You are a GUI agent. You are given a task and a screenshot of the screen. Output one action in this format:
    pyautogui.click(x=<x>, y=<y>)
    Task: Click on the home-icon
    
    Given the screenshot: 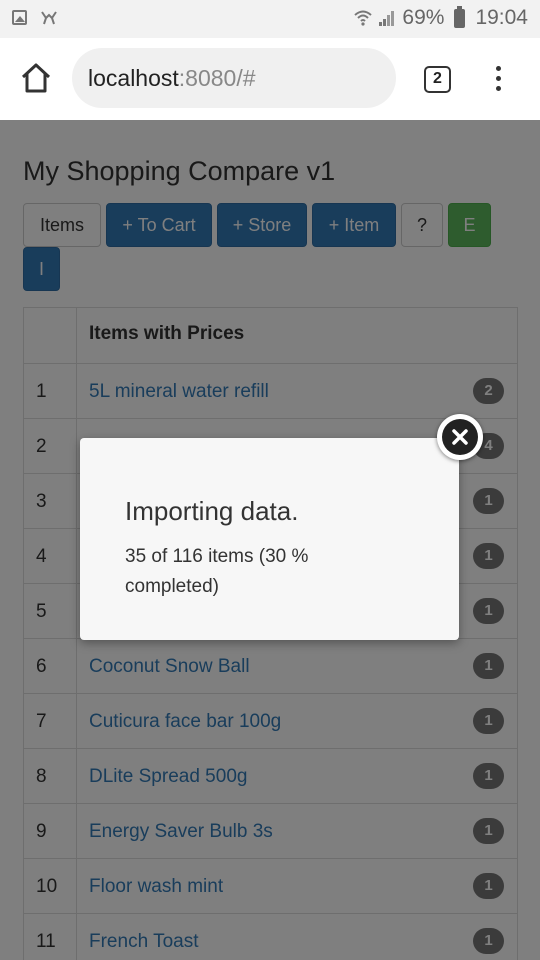 What is the action you would take?
    pyautogui.click(x=36, y=78)
    